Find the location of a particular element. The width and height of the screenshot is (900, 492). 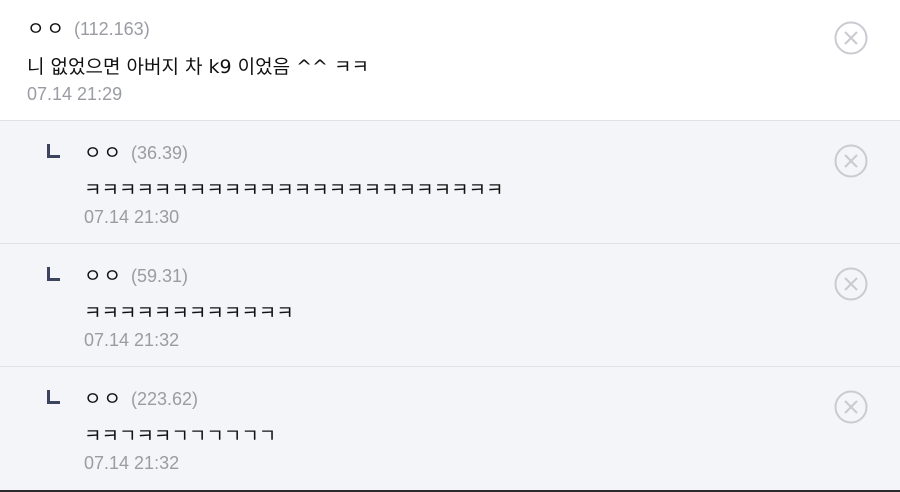

reply-date: 07.14 21:30 is located at coordinates (132, 217).